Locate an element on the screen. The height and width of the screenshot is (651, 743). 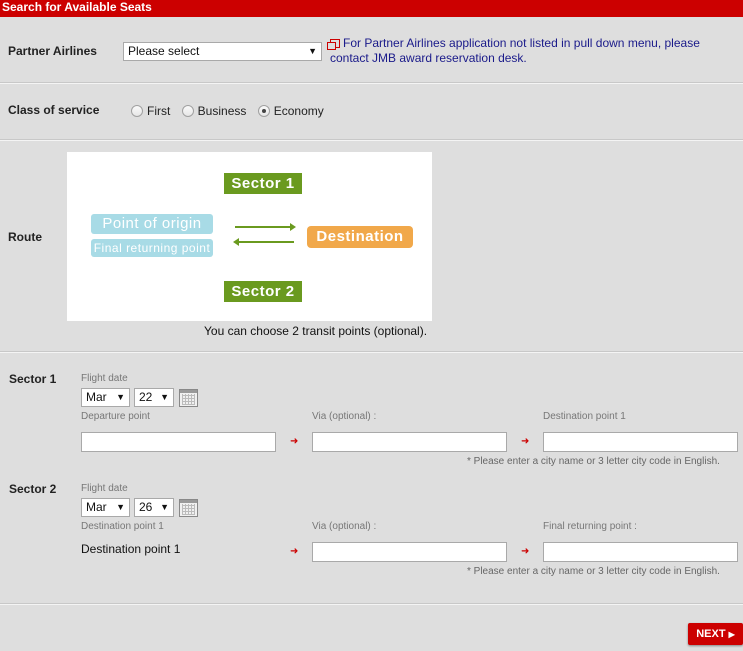
sector-1-departure-label: Departure point is located at coordinates (115, 416).